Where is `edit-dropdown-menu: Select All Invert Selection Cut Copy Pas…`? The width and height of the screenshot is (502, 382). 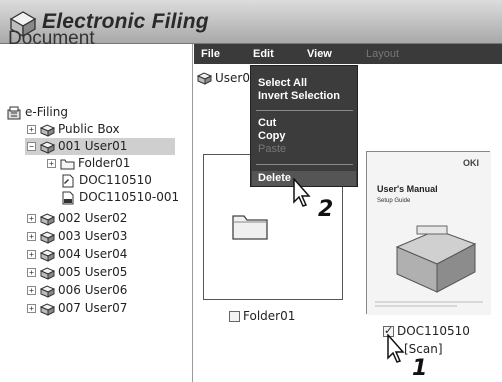
edit-dropdown-menu: Select All Invert Selection Cut Copy Pas… is located at coordinates (304, 126).